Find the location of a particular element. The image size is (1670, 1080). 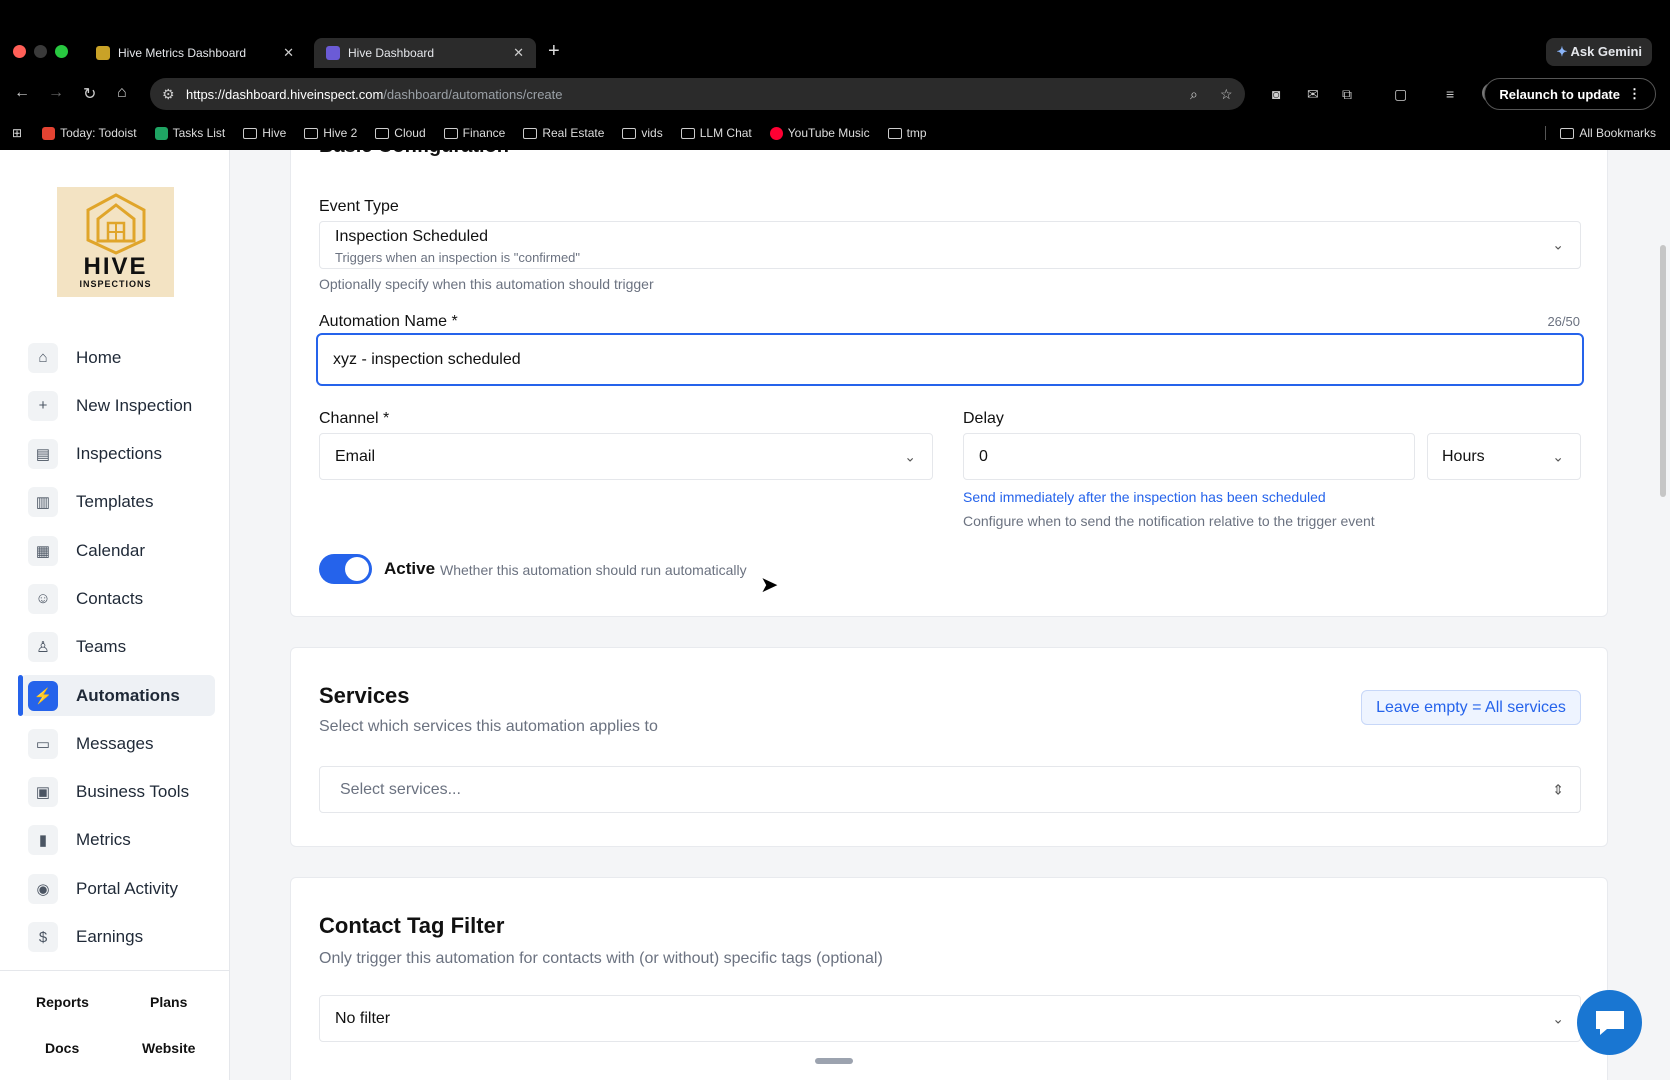

delay-unit-select: Hours ⌄ is located at coordinates (1504, 456).